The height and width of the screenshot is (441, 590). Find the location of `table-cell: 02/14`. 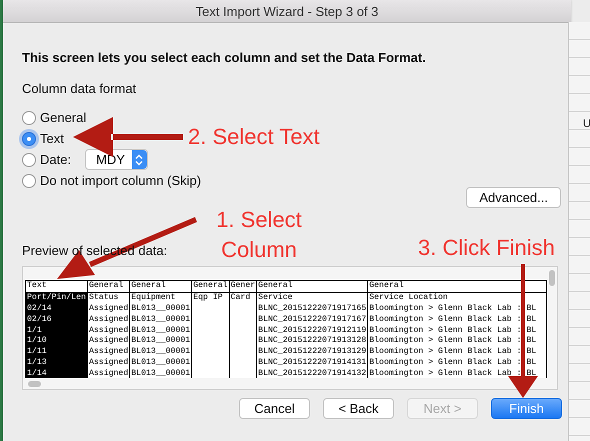

table-cell: 02/14 is located at coordinates (39, 308).